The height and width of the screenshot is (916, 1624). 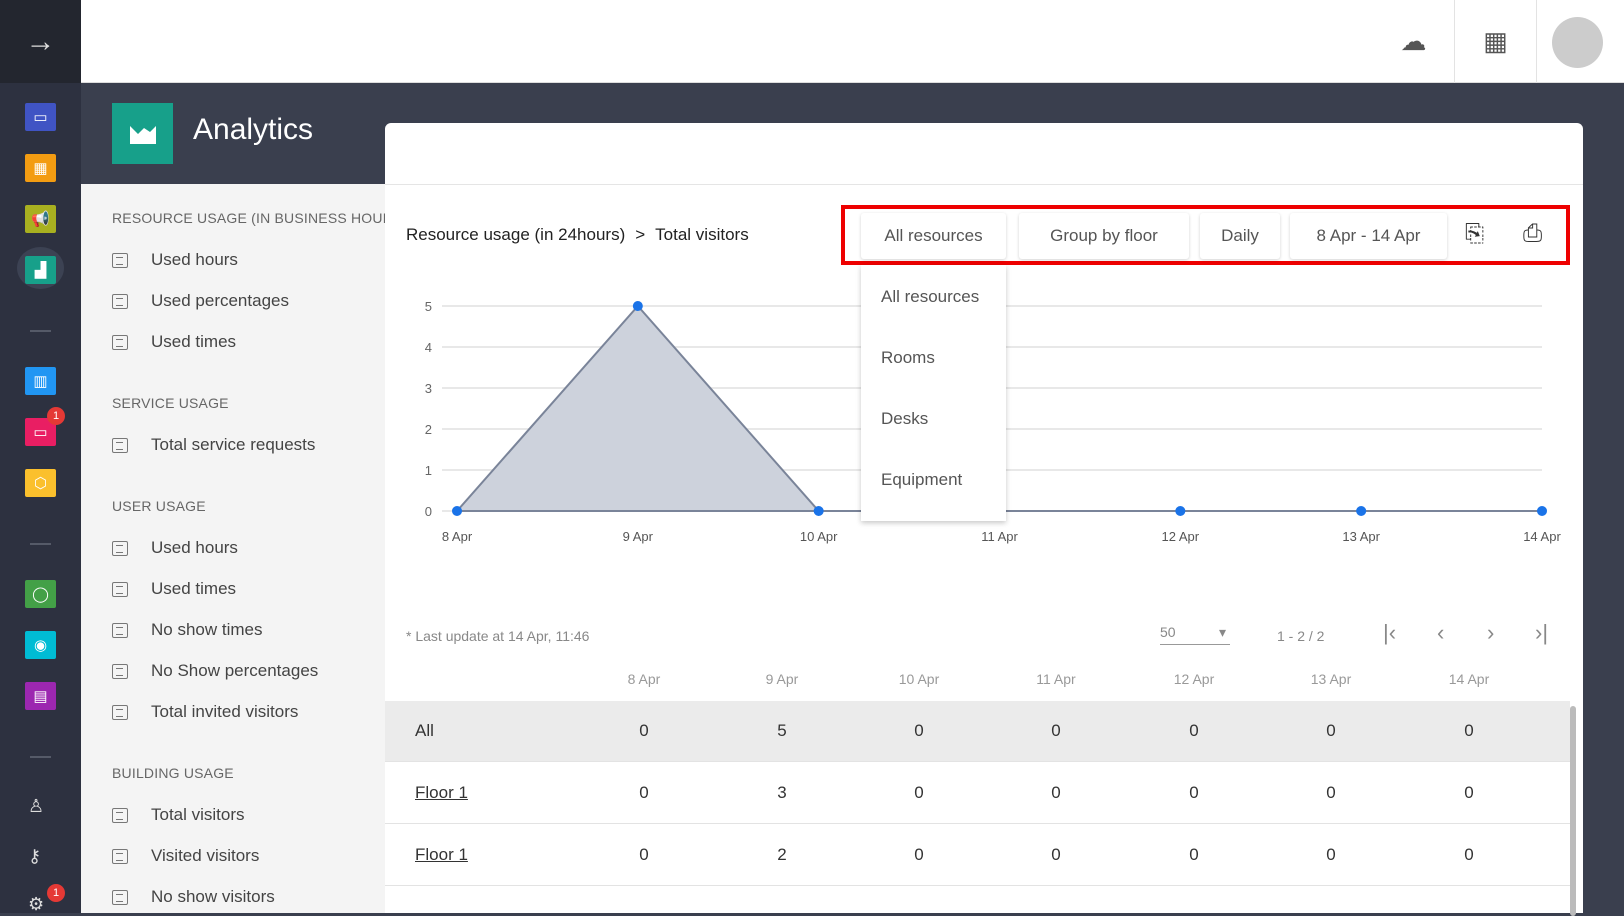 What do you see at coordinates (1389, 633) in the screenshot?
I see `first-page-icon: |‹` at bounding box center [1389, 633].